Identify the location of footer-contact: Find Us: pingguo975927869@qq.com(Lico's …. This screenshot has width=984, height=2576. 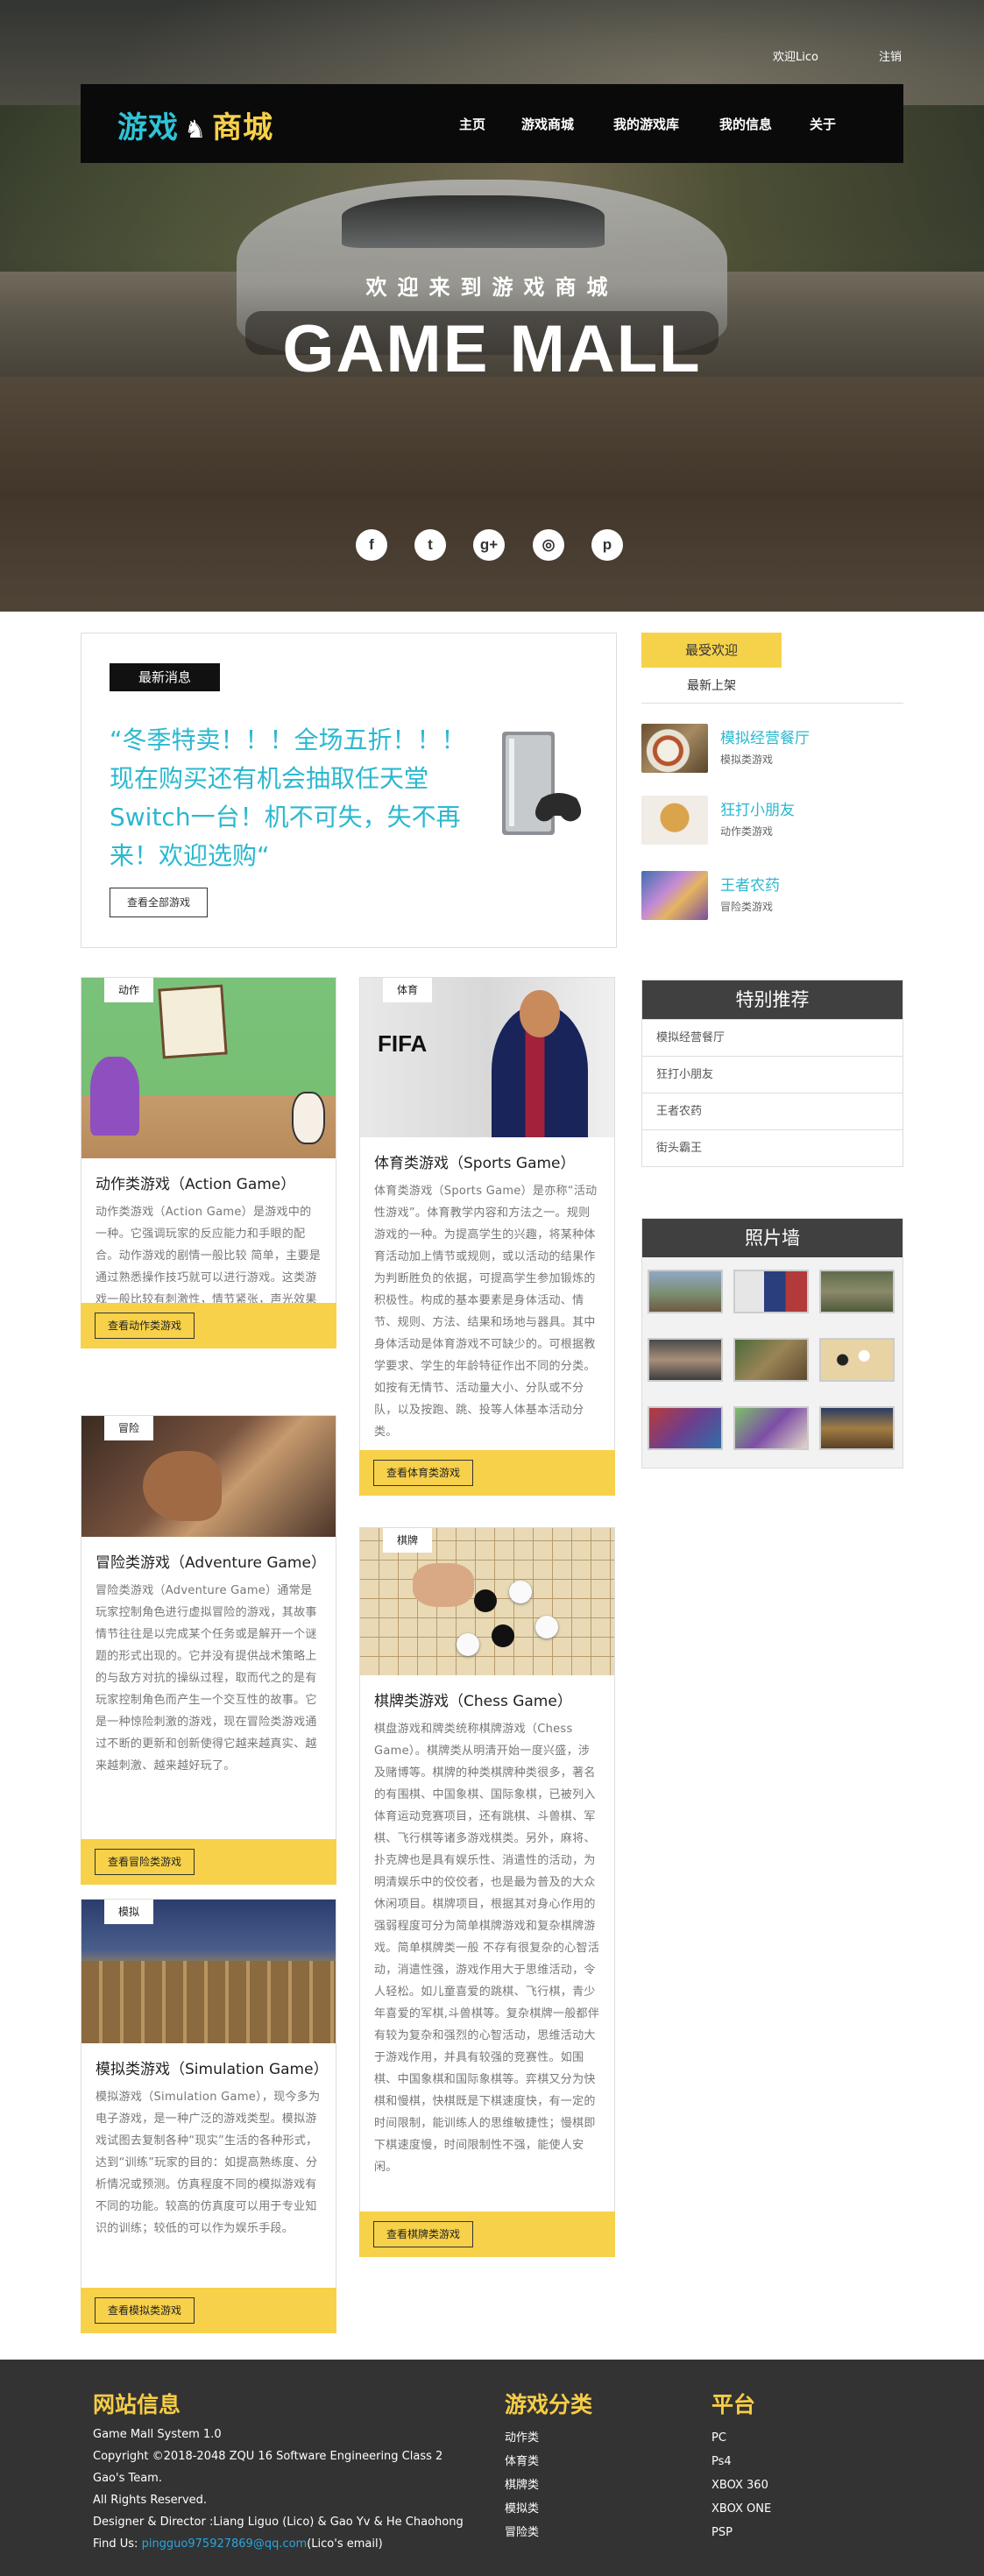
(299, 2544).